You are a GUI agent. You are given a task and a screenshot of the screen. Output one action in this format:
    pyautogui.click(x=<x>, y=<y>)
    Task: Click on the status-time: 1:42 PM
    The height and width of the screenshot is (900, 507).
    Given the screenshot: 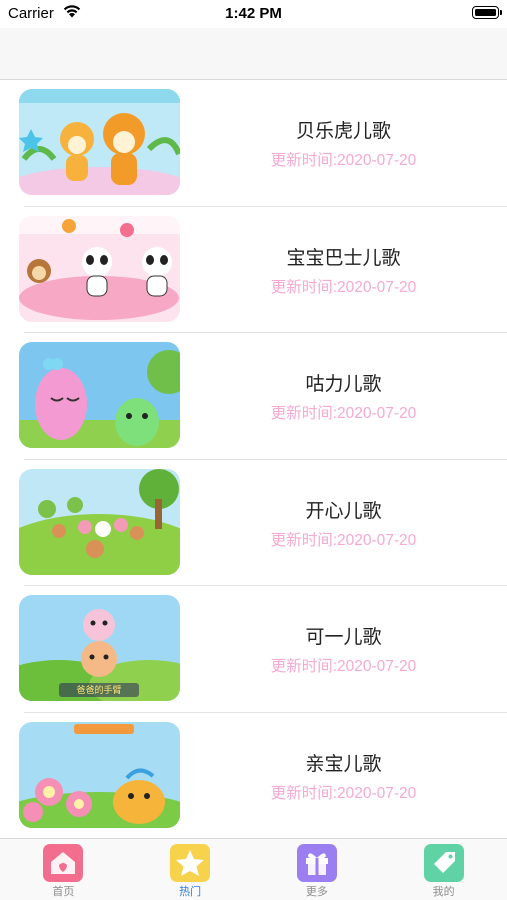 What is the action you would take?
    pyautogui.click(x=253, y=13)
    